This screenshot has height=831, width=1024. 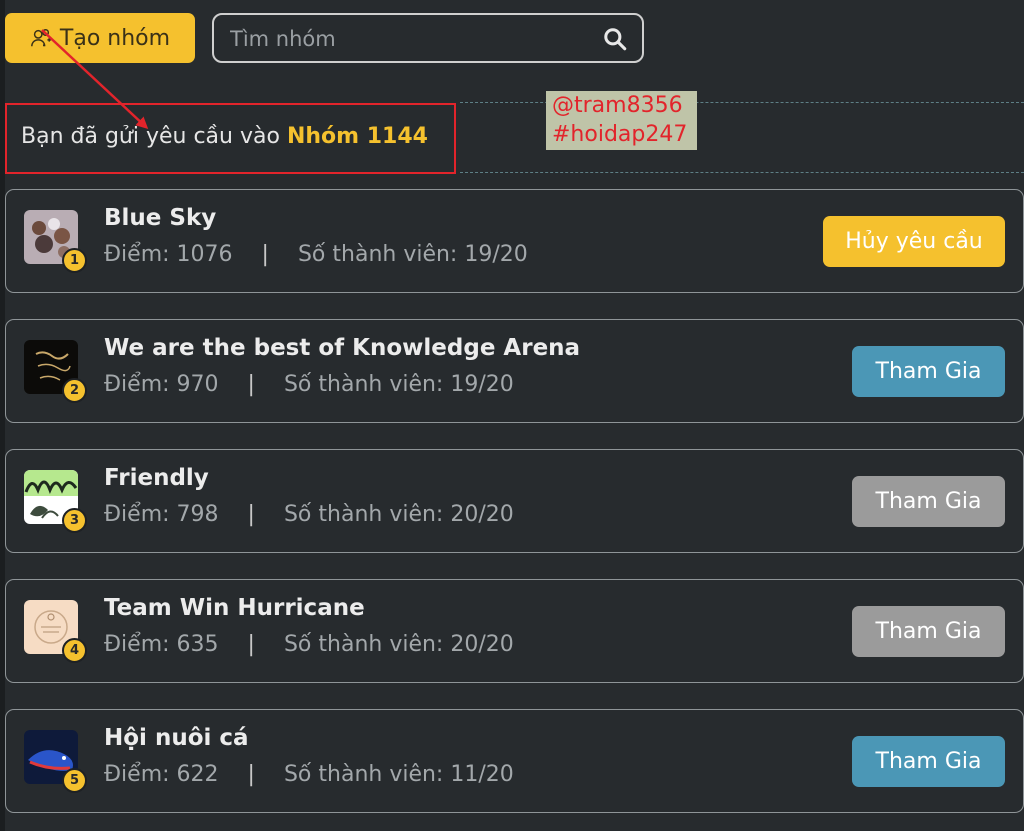 I want to click on rank-badge: 5, so click(x=74, y=780).